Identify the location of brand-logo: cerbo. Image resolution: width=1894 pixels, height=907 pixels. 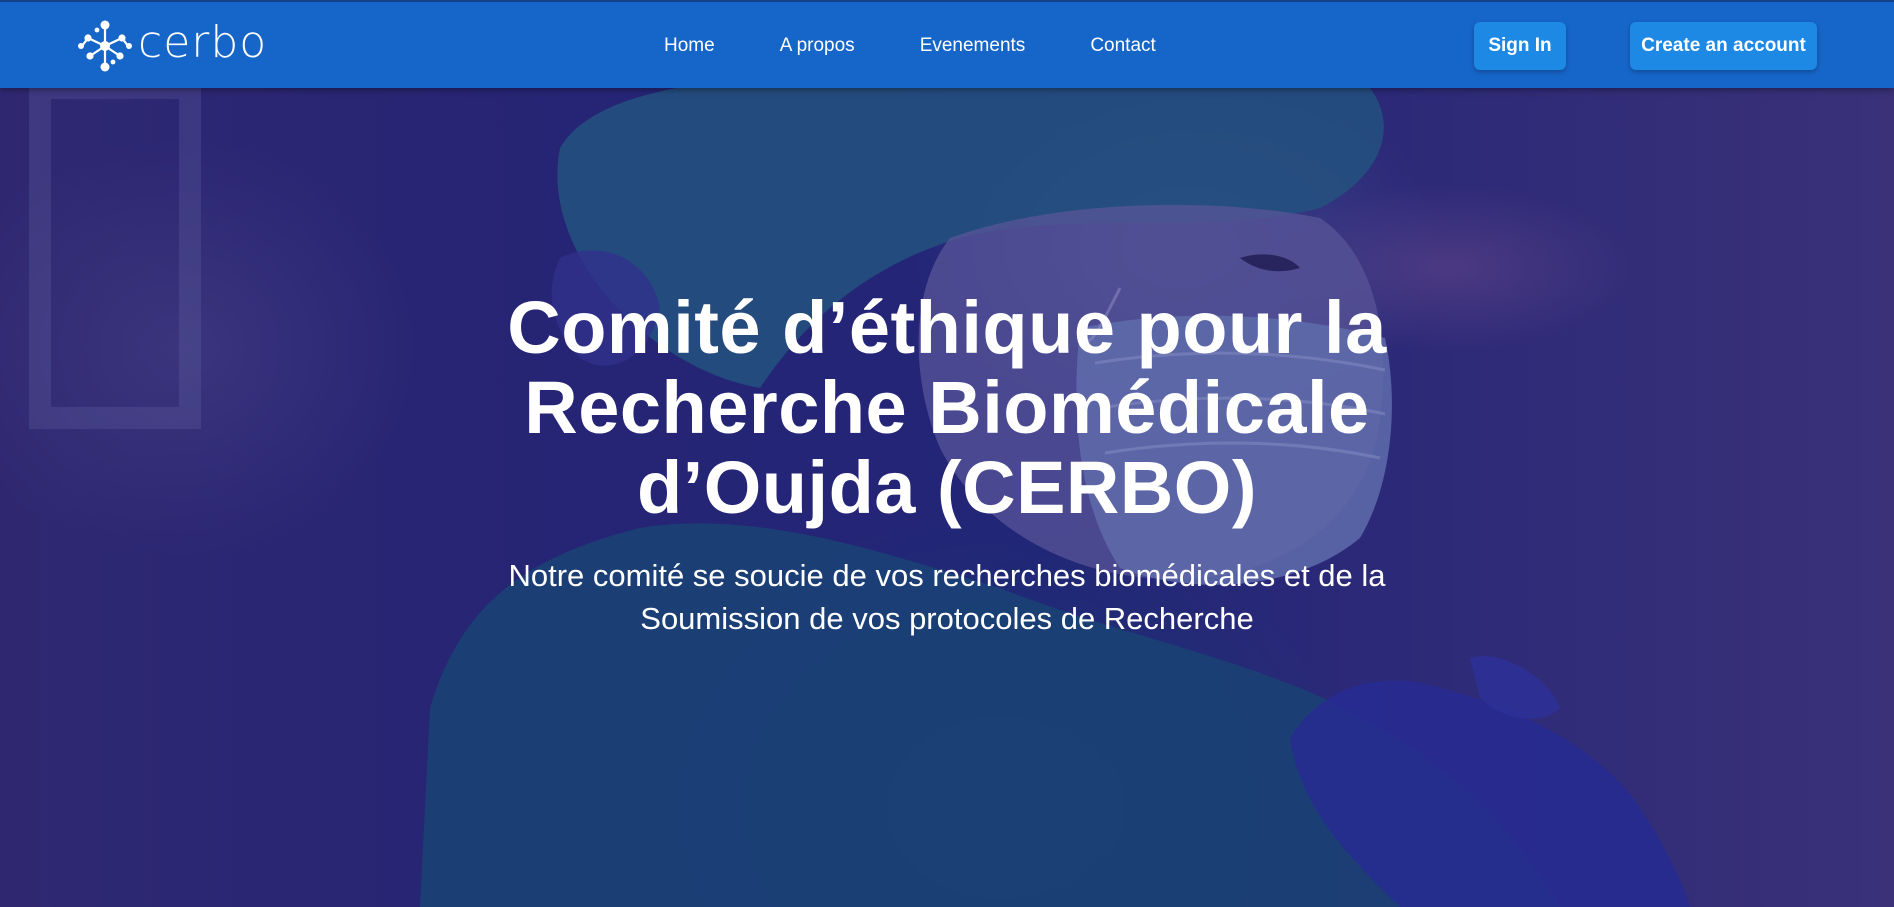
(171, 46).